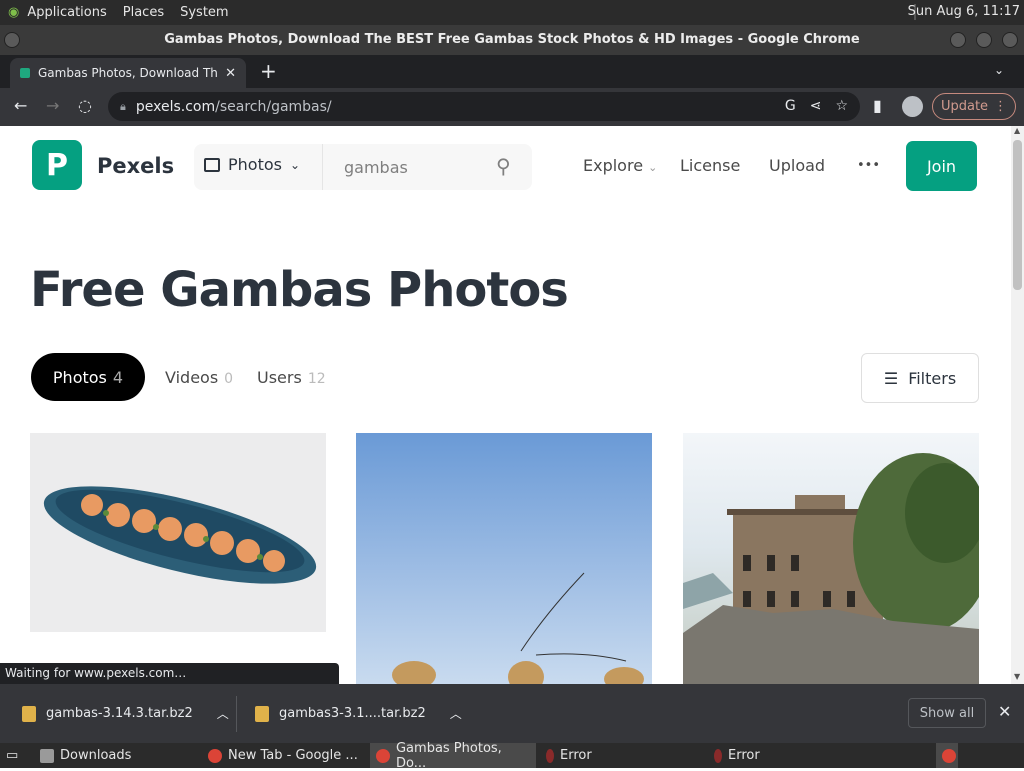  What do you see at coordinates (841, 106) in the screenshot?
I see `bookmark-star-icon: ☆` at bounding box center [841, 106].